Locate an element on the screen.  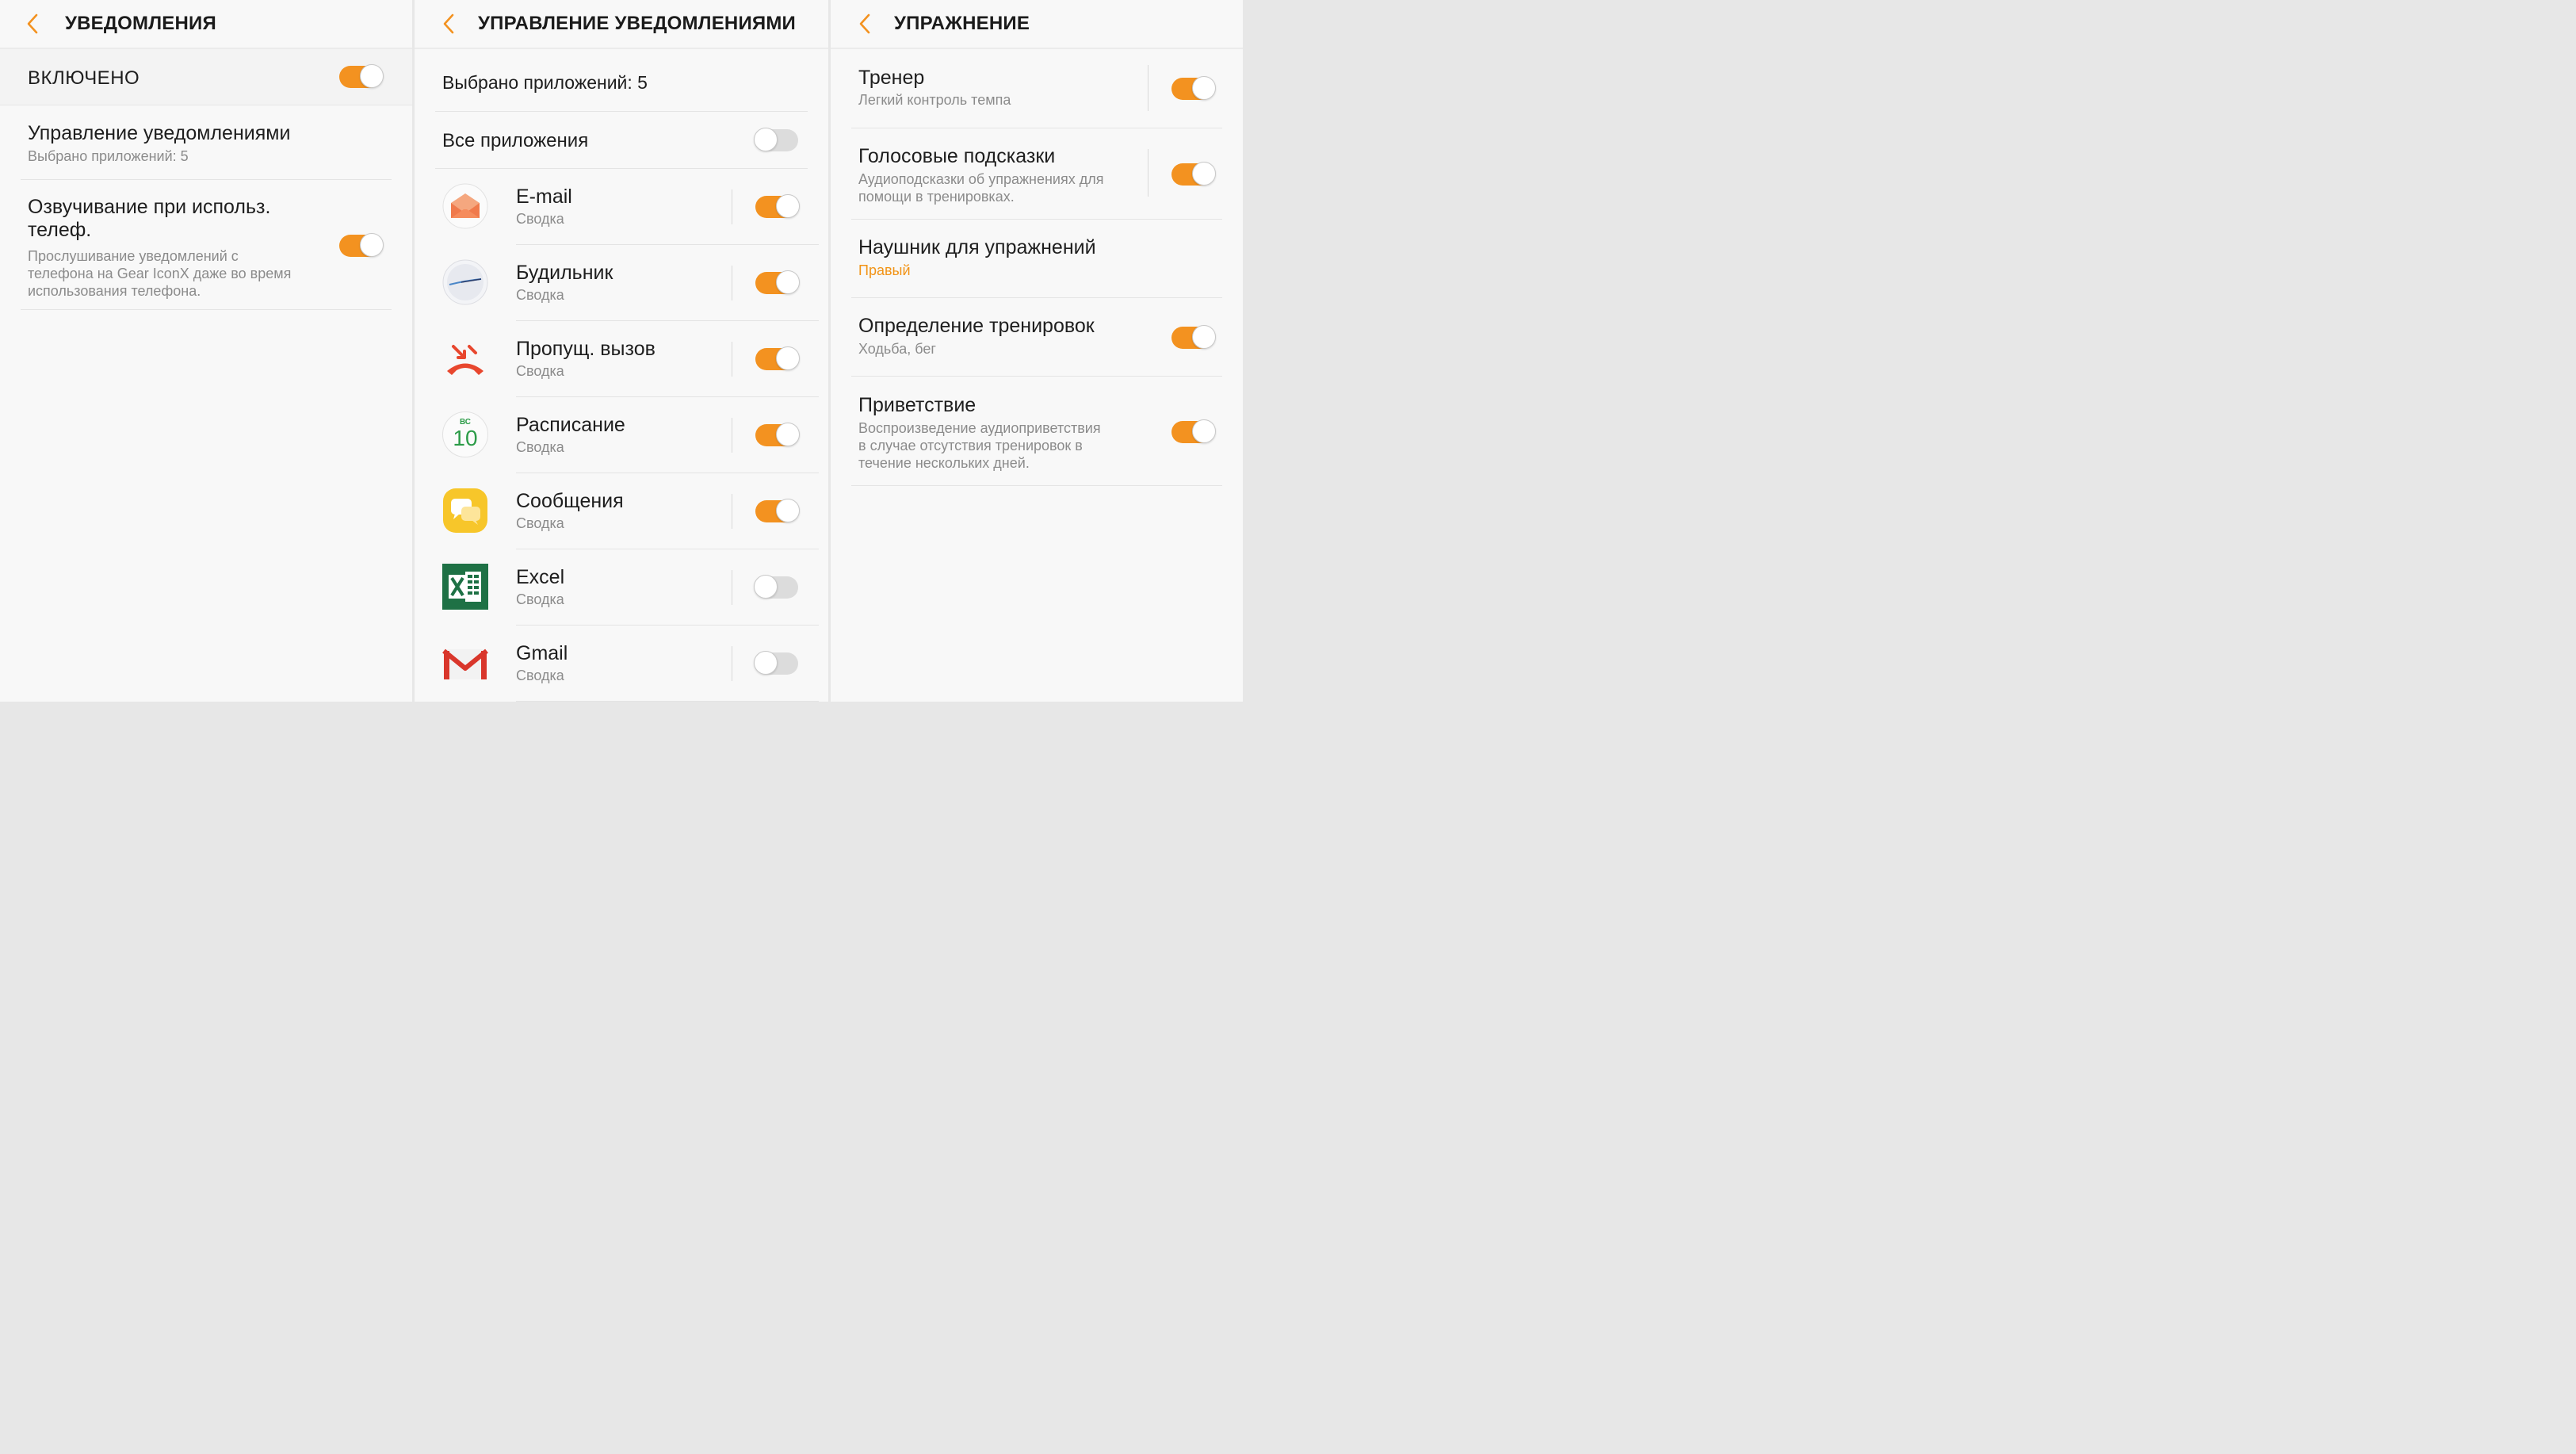
email-icon is located at coordinates (465, 206).